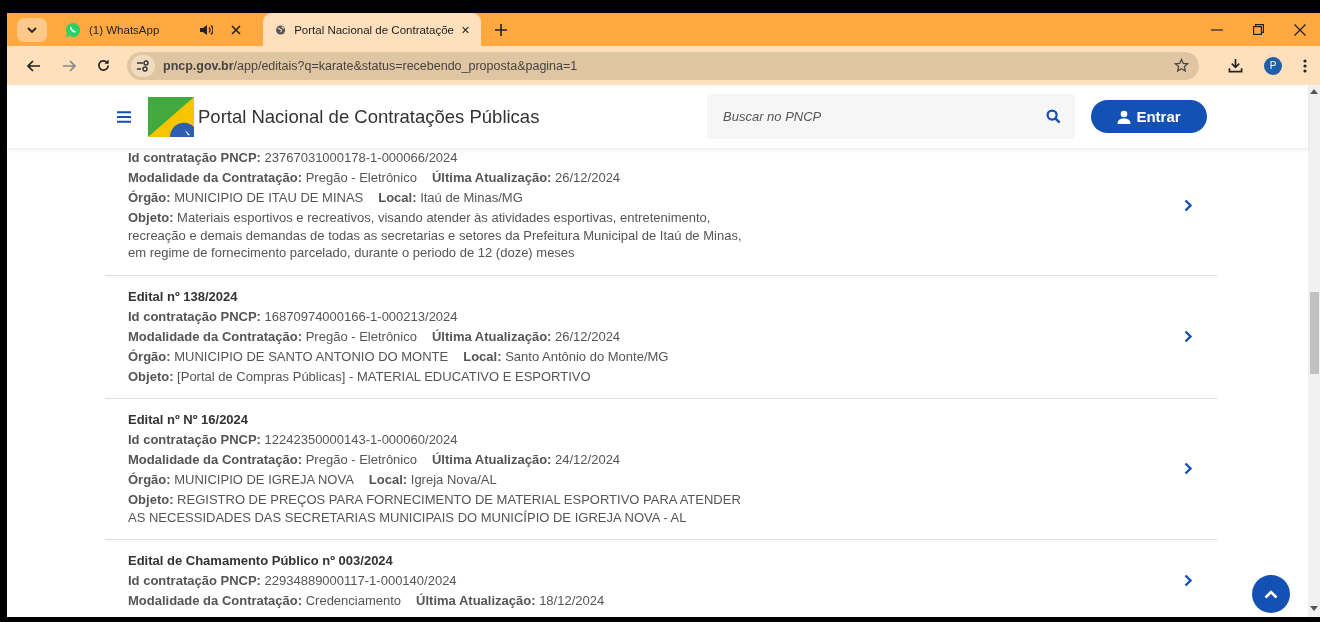 Image resolution: width=1320 pixels, height=622 pixels. I want to click on site-title: Portal Nacional de Contratações Públicas, so click(369, 116).